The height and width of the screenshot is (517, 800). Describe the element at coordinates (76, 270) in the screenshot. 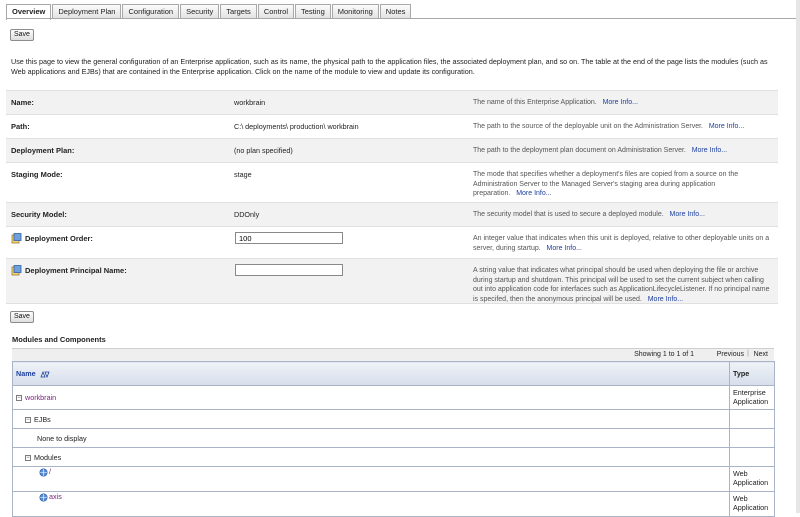

I see `principal-label: Deployment Principal Name:` at that location.